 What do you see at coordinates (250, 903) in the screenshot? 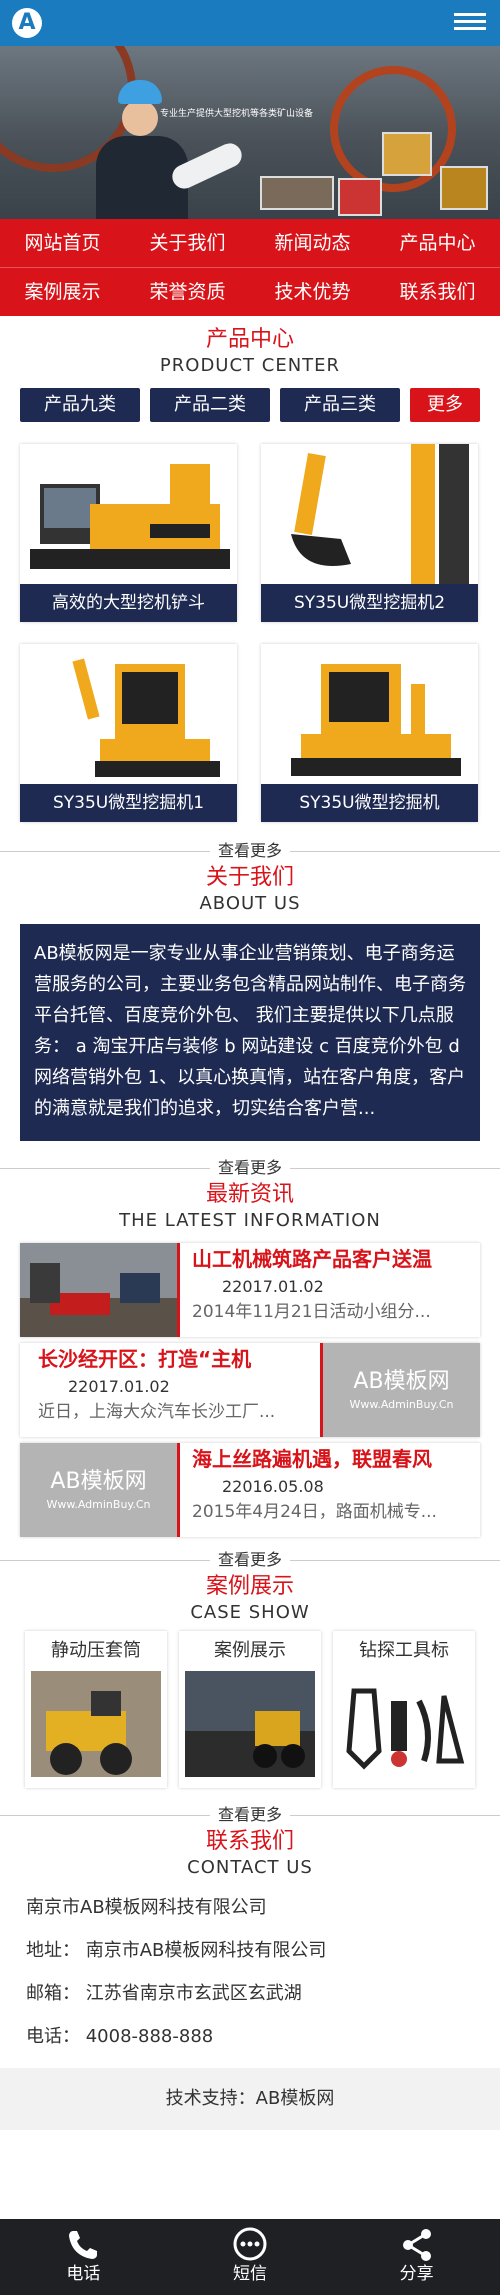
I see `about-title-en: ABOUT US` at bounding box center [250, 903].